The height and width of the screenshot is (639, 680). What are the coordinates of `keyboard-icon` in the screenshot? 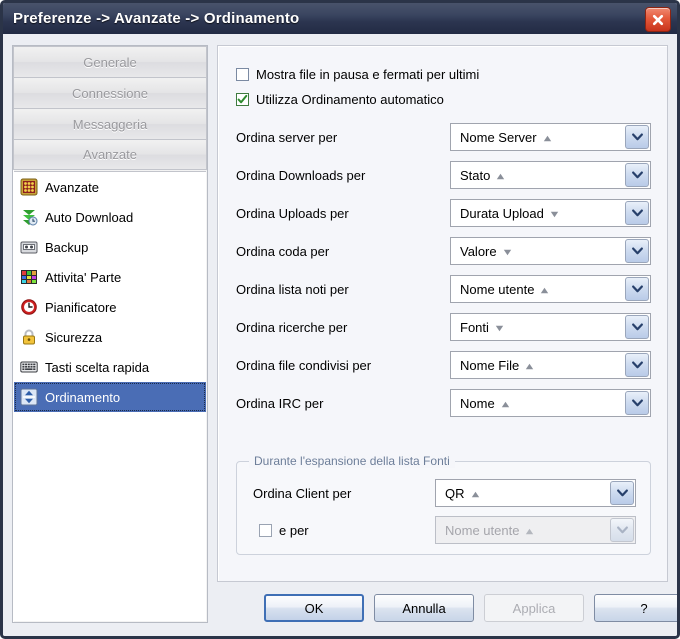 It's located at (29, 367).